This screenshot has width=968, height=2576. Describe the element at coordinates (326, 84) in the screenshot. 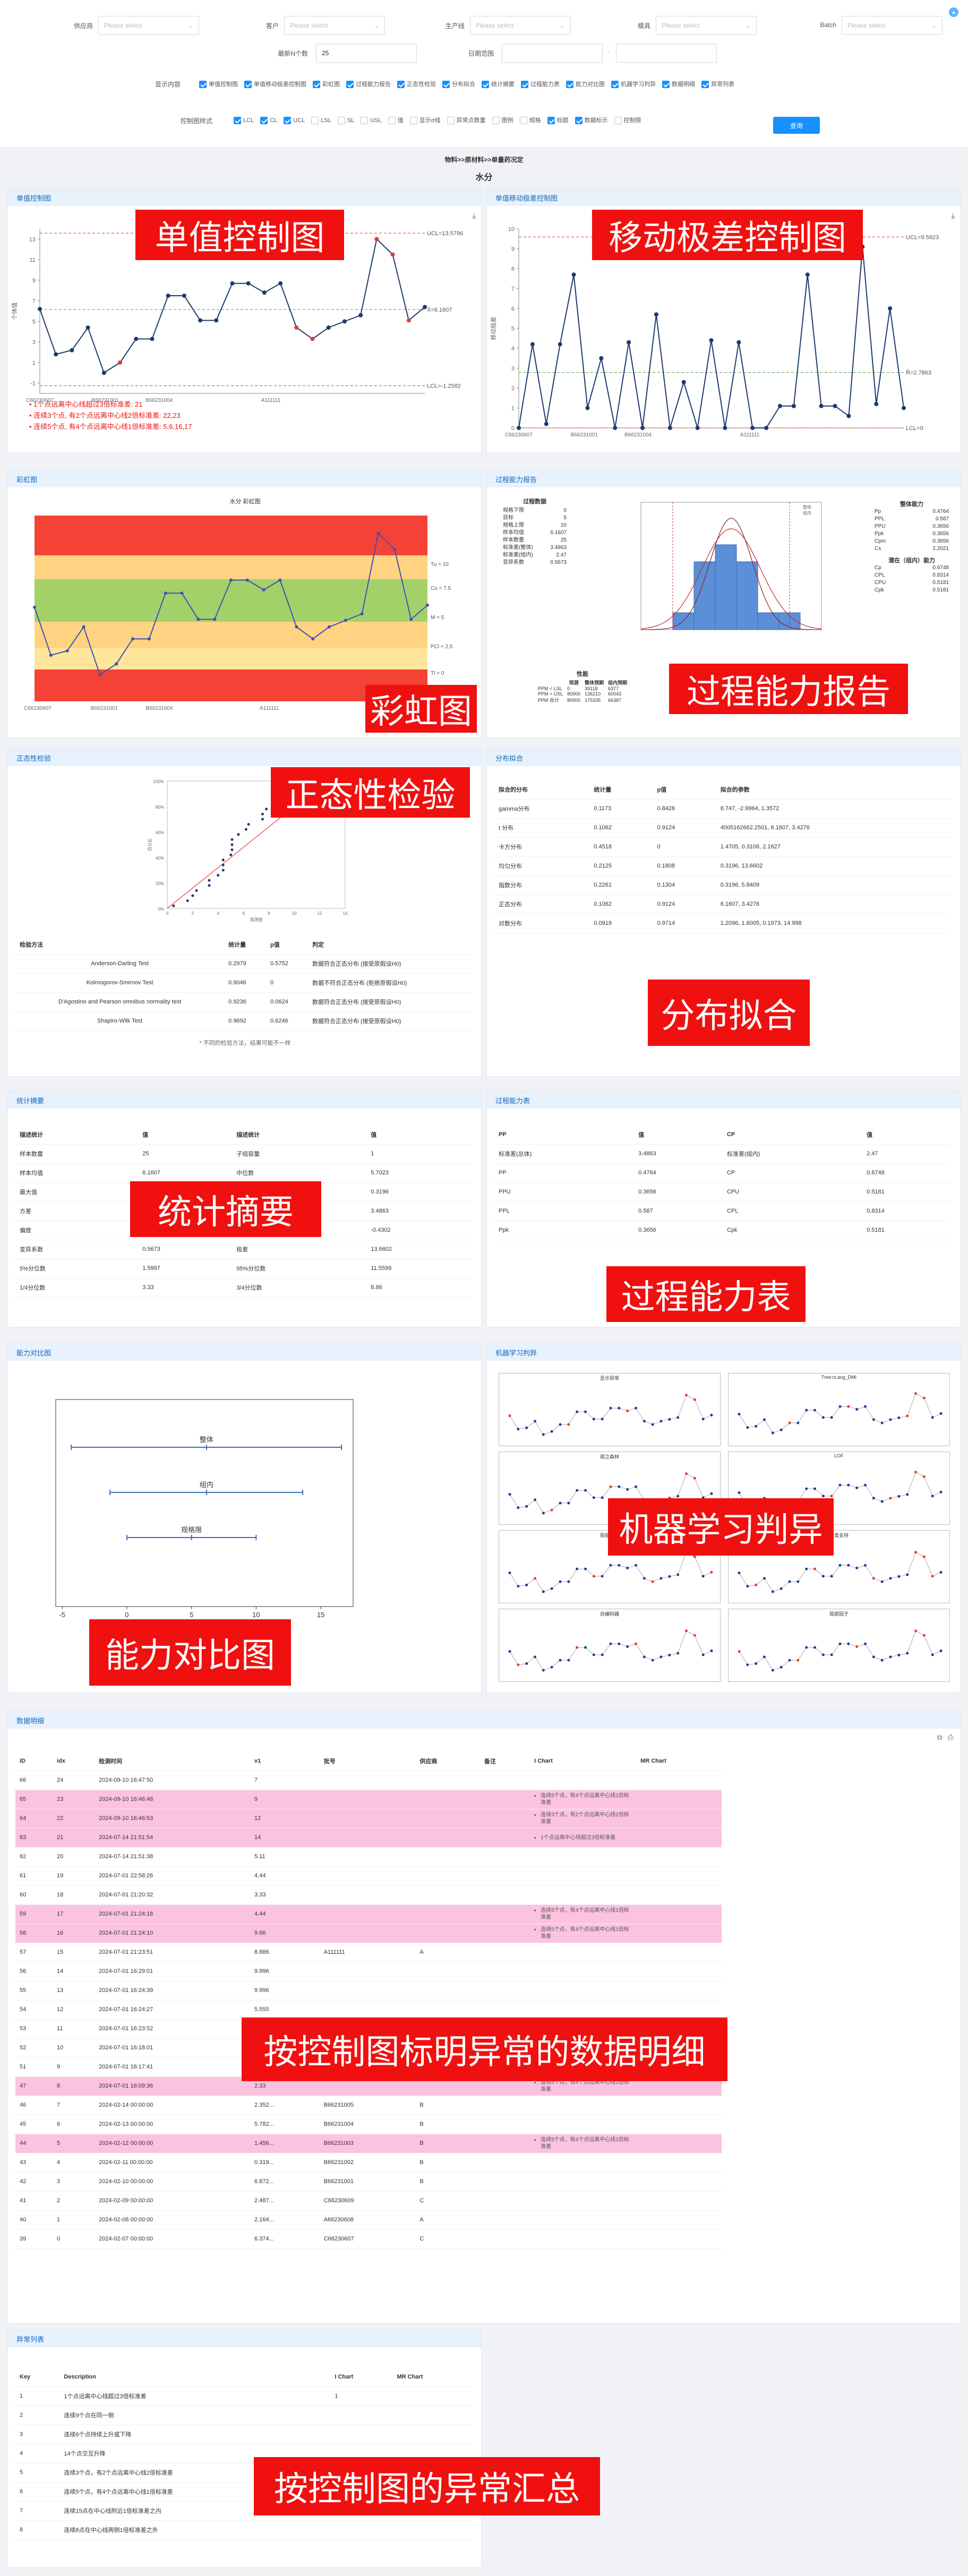

I see `checkbox-option: 彩虹图` at that location.